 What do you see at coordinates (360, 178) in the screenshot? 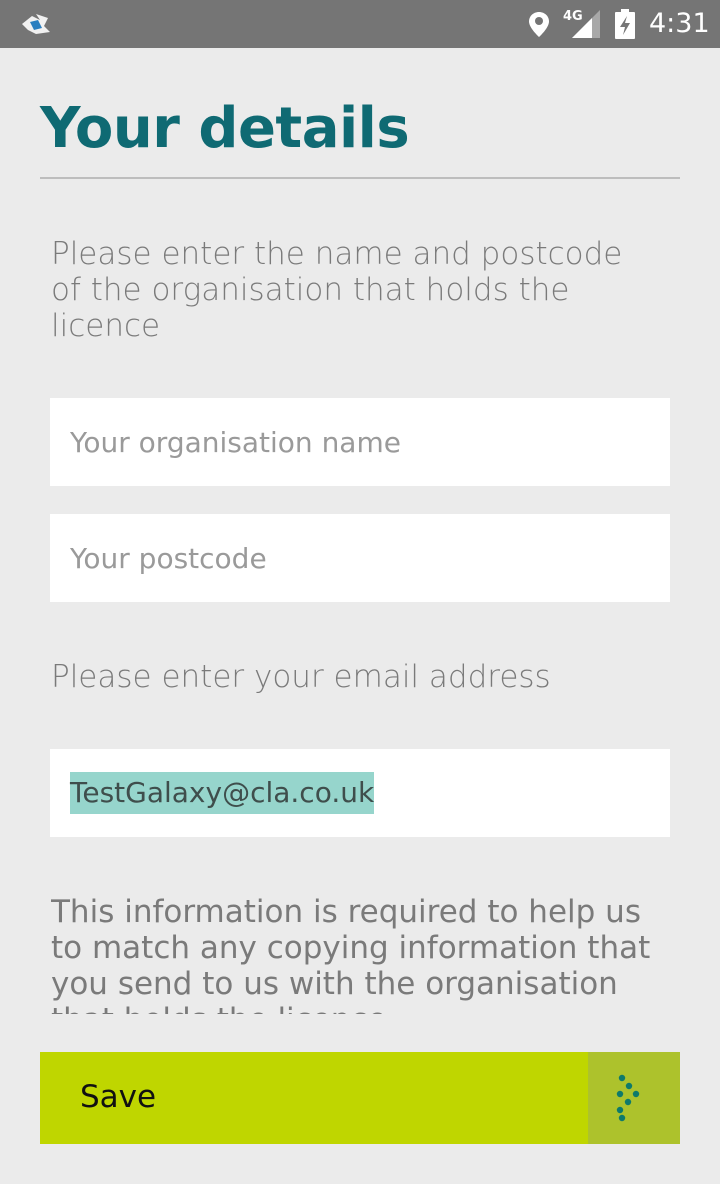
I see `title-divider` at bounding box center [360, 178].